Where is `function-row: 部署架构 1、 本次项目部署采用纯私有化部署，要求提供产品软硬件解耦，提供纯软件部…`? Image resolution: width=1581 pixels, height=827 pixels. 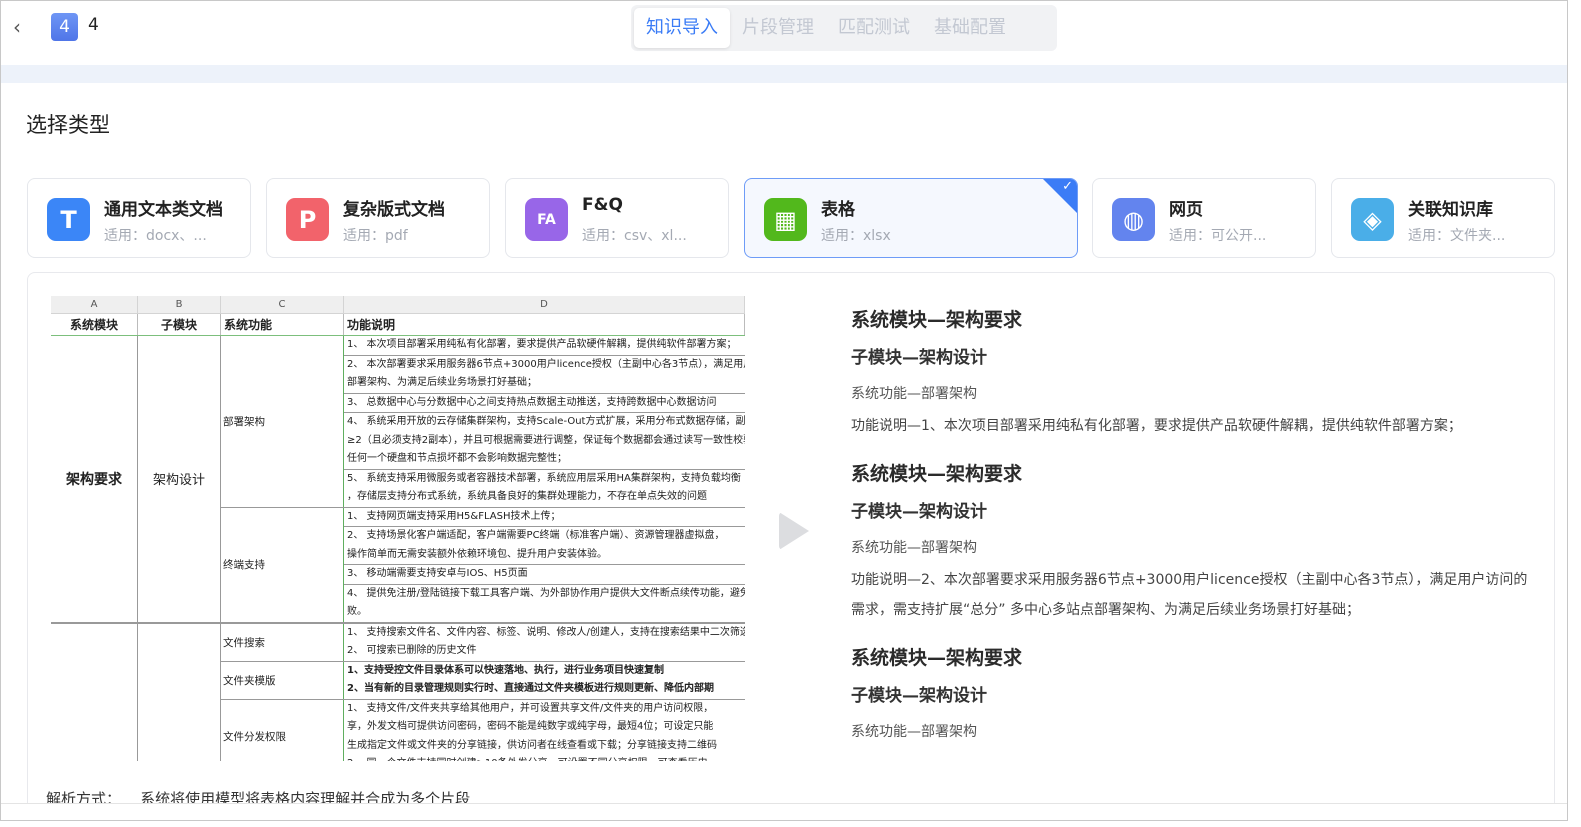
function-row: 部署架构 1、 本次项目部署采用纯私有化部署，要求提供产品软硬件解耦，提供纯软件部… is located at coordinates (483, 422).